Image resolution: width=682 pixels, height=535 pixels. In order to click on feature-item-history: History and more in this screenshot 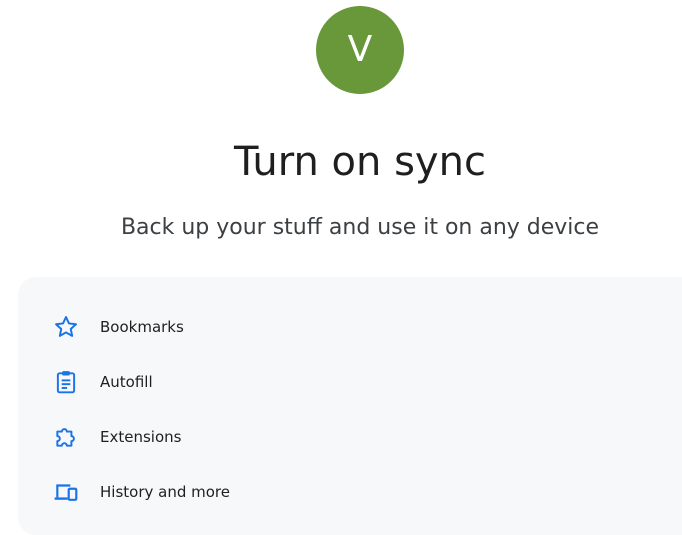, I will do `click(141, 492)`.